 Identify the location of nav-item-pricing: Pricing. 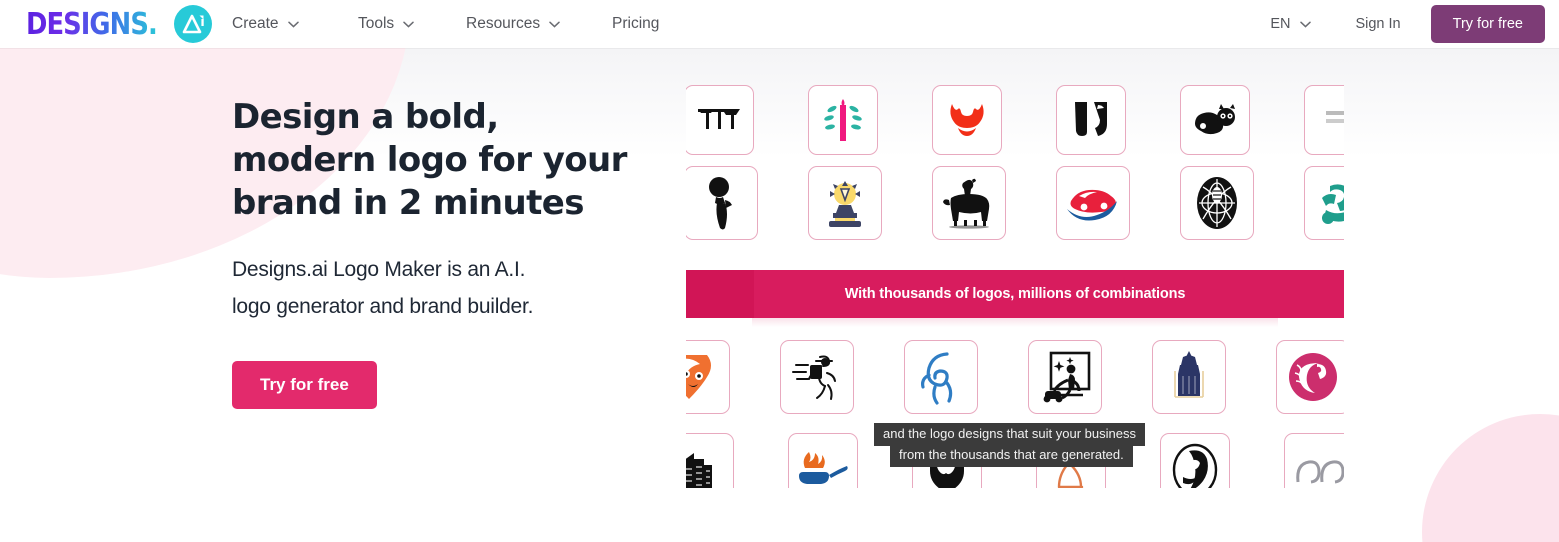
(635, 24).